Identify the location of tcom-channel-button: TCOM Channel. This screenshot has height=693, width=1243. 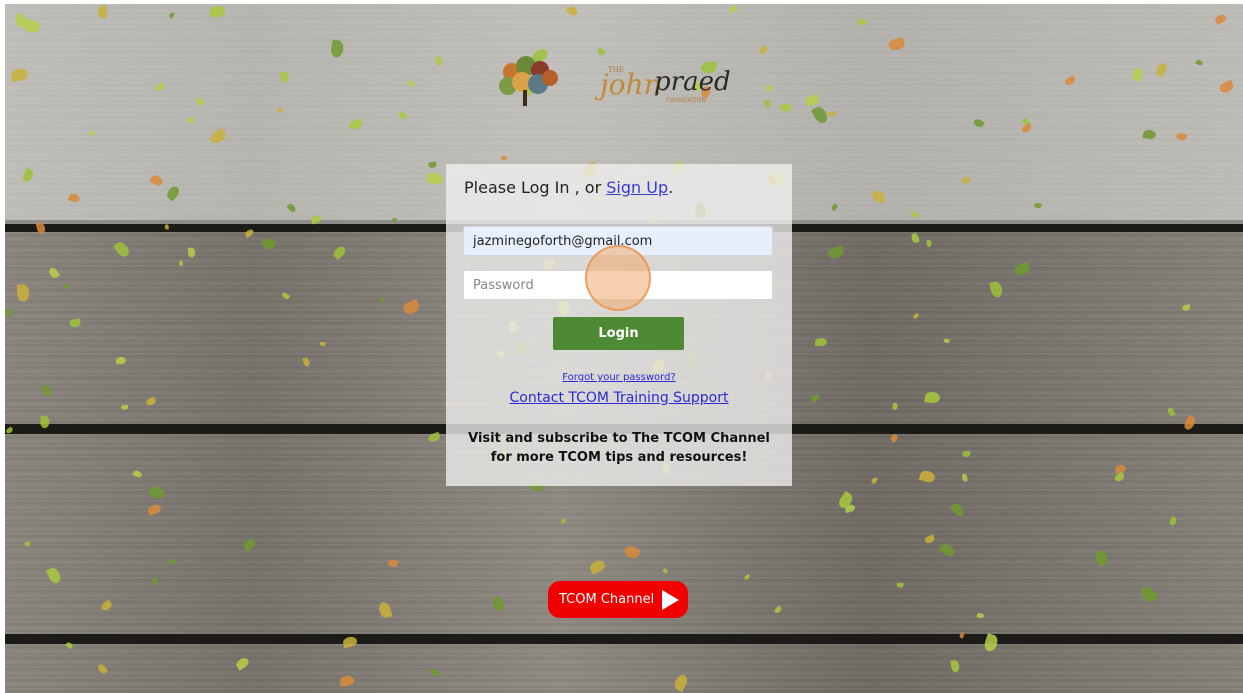
(618, 599).